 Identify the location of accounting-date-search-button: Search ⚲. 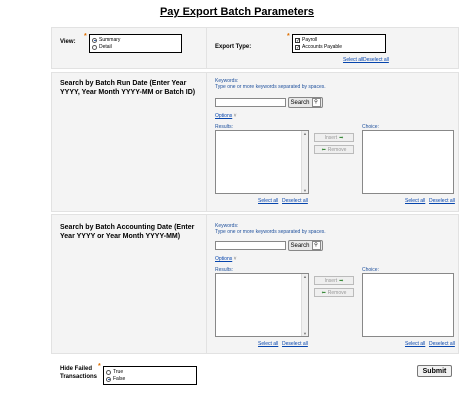
(305, 245).